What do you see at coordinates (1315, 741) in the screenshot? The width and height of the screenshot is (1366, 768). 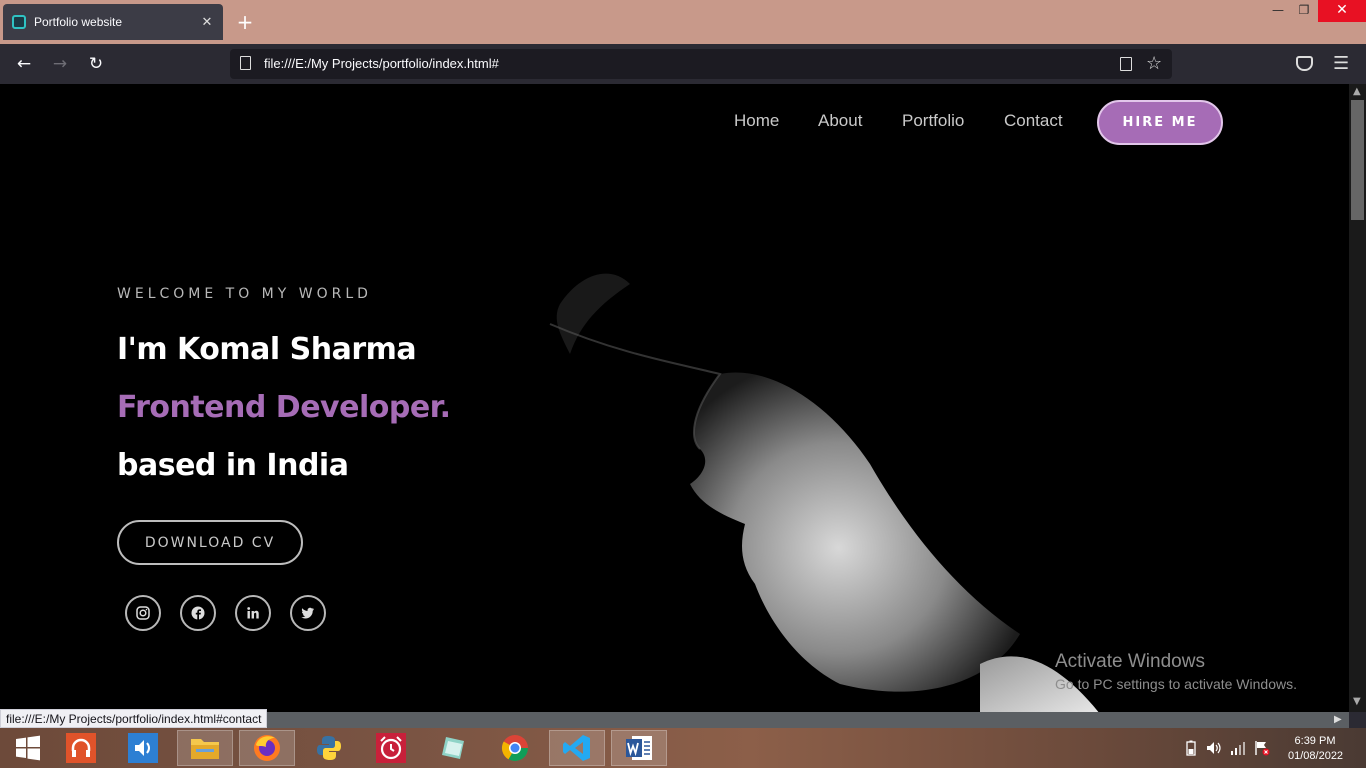 I see `clock-time: 6:39 PM` at bounding box center [1315, 741].